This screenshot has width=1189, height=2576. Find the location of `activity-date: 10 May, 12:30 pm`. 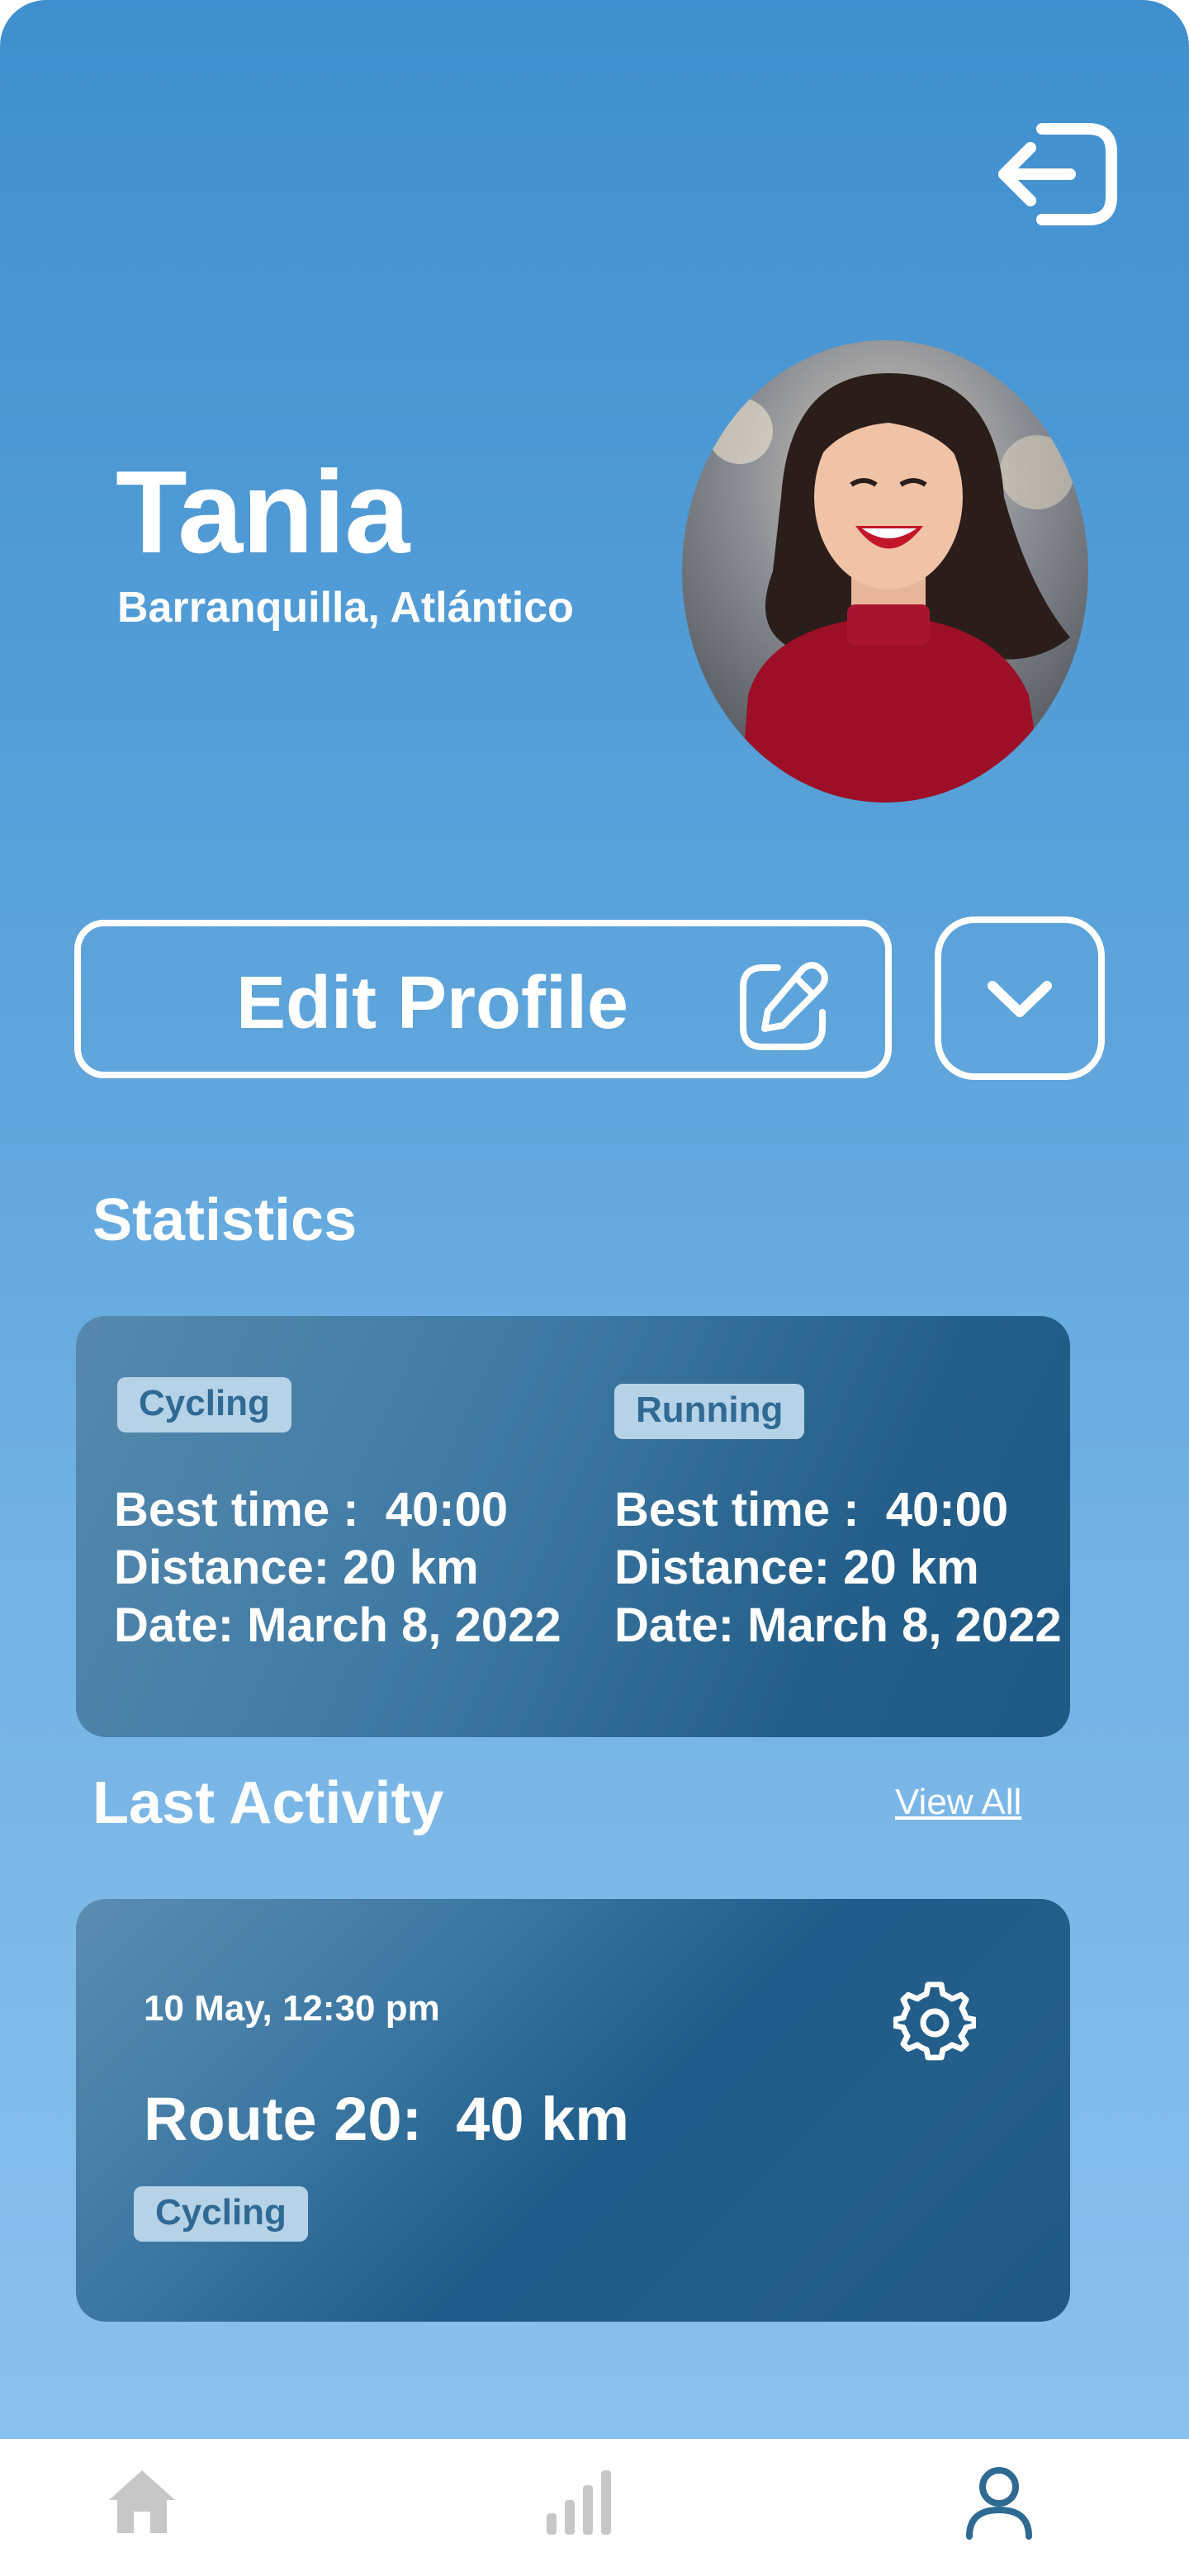

activity-date: 10 May, 12:30 pm is located at coordinates (292, 2008).